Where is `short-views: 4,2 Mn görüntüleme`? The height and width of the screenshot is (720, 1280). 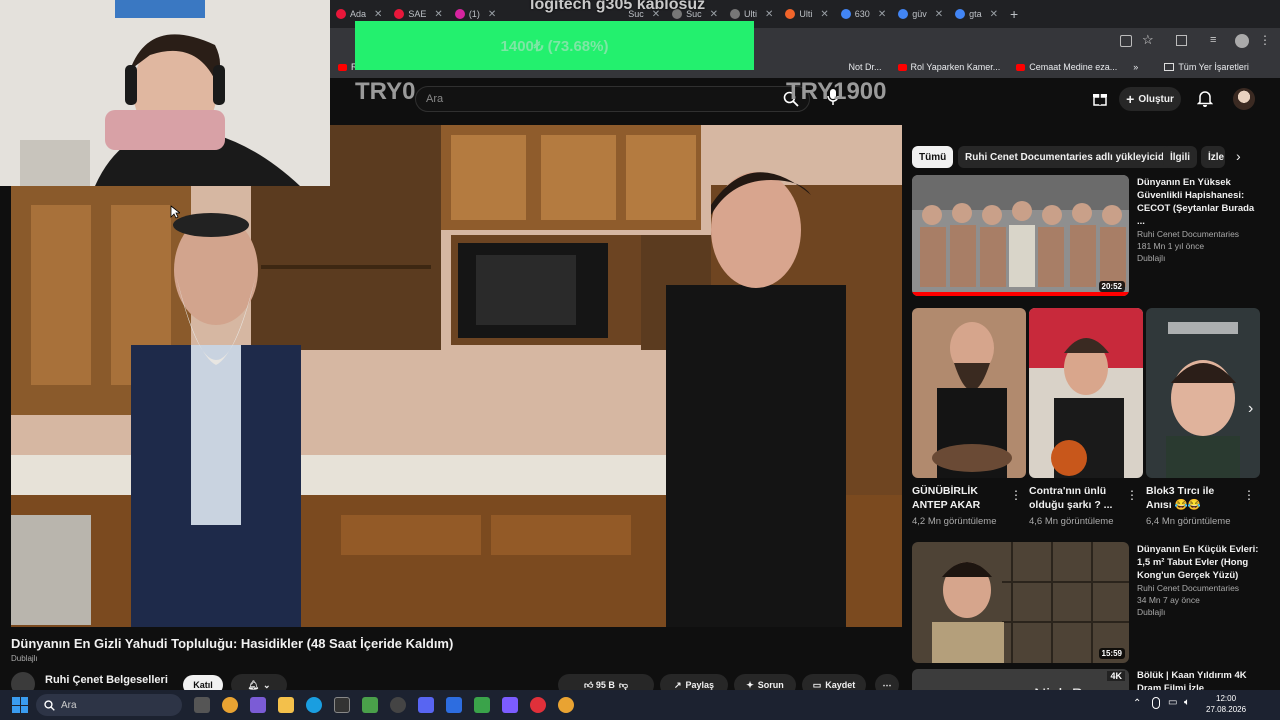
short-views: 4,2 Mn görüntüleme is located at coordinates (954, 521).